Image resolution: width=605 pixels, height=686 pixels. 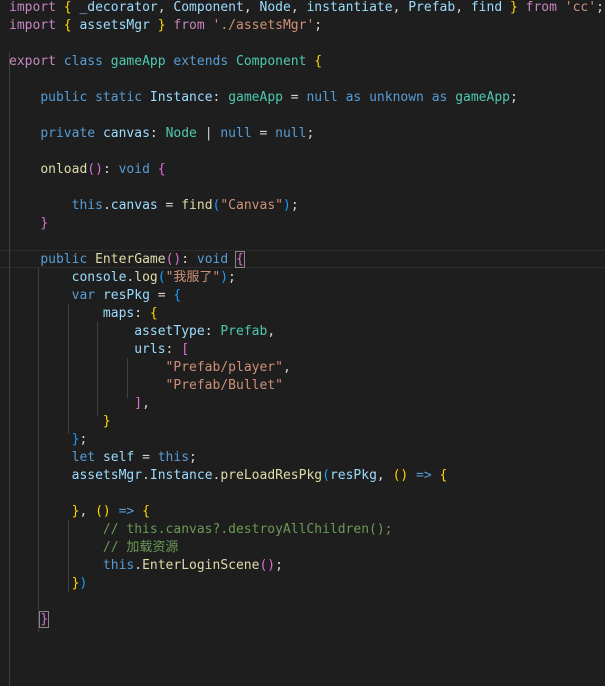 I want to click on code-line: onload(): void {, so click(x=87, y=170).